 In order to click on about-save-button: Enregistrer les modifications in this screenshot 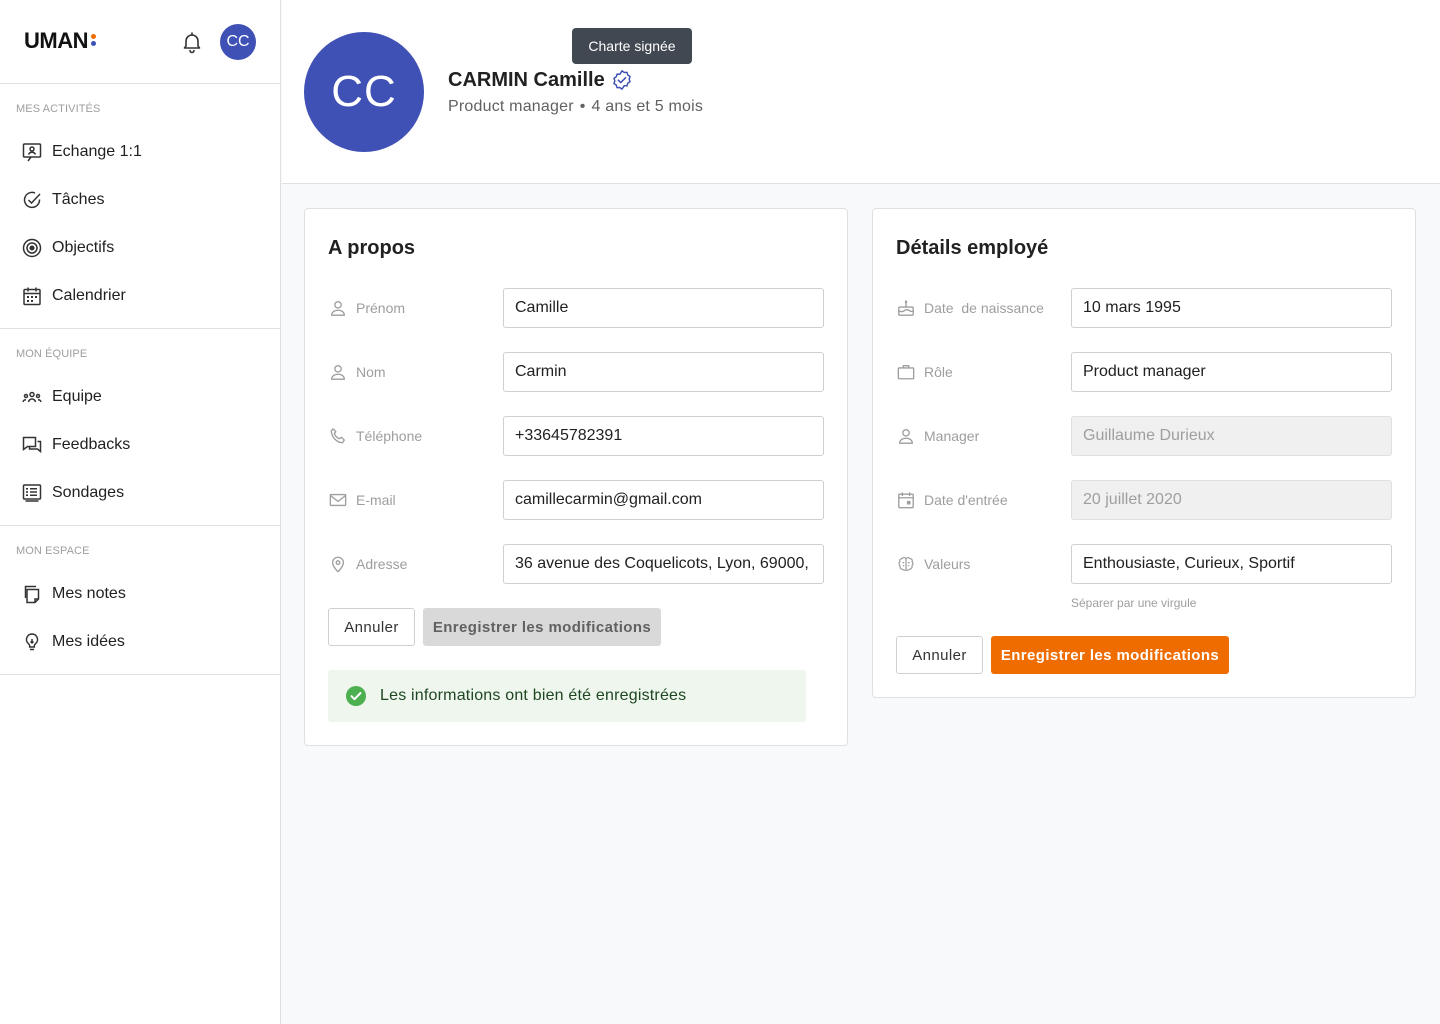, I will do `click(542, 627)`.